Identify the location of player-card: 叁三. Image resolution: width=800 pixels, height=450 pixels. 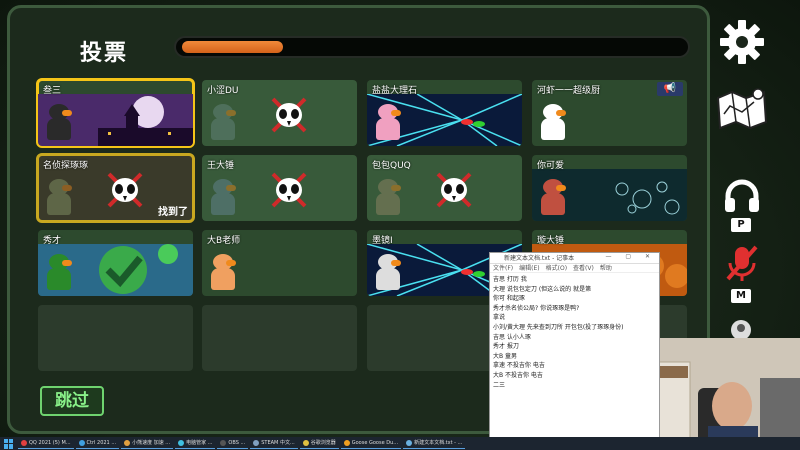
(115, 113).